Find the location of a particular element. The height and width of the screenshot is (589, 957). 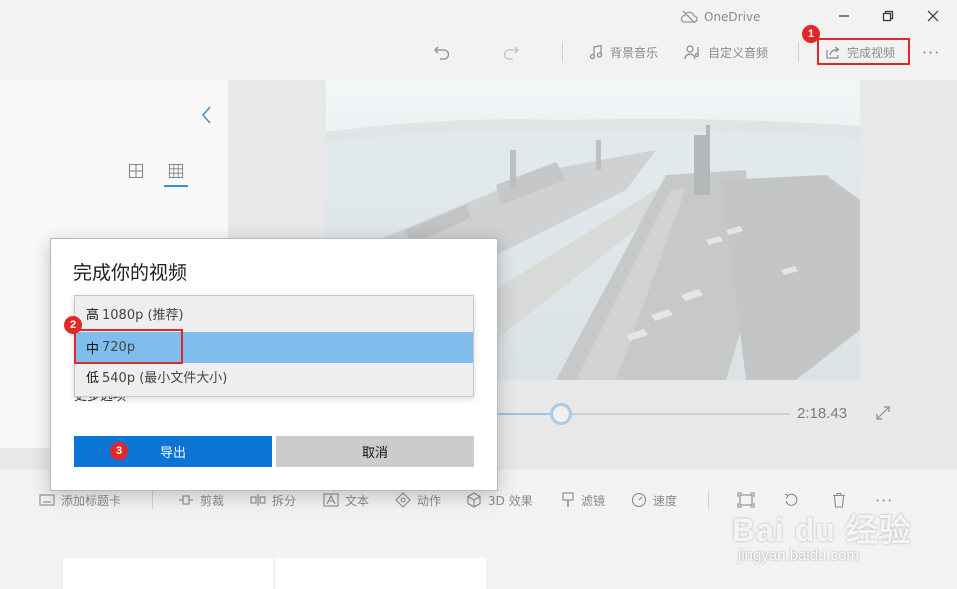

annotation-badge-3: 3 is located at coordinates (119, 451).